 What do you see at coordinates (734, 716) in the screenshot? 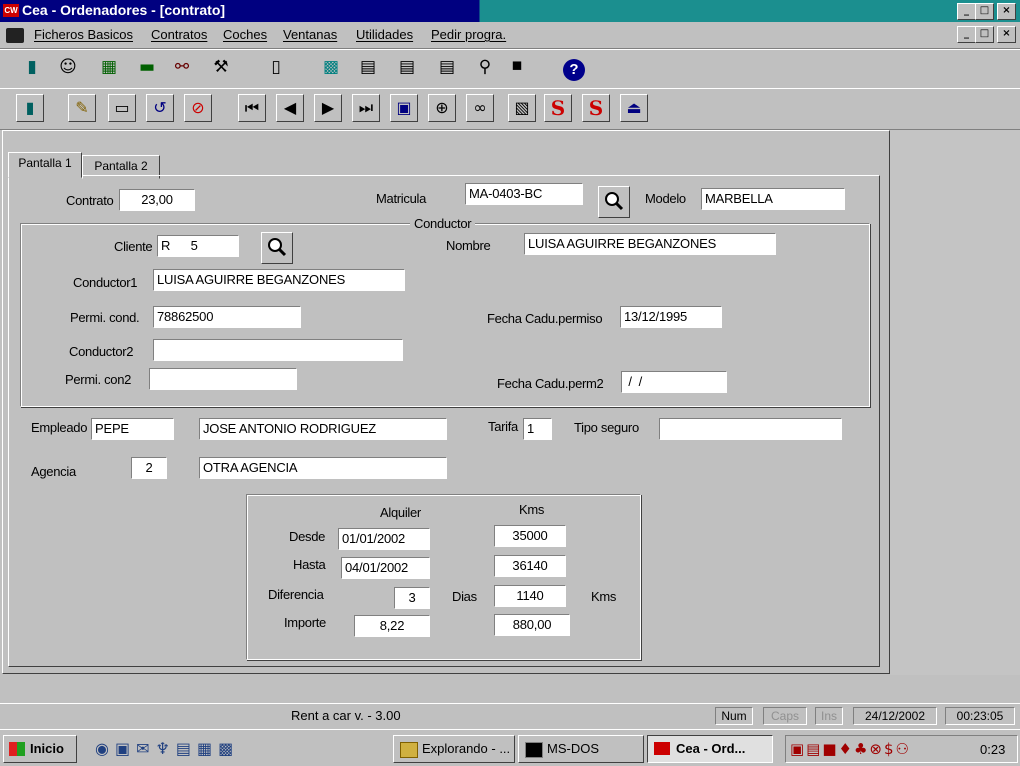
I see `num-lock-indicator: Num` at bounding box center [734, 716].